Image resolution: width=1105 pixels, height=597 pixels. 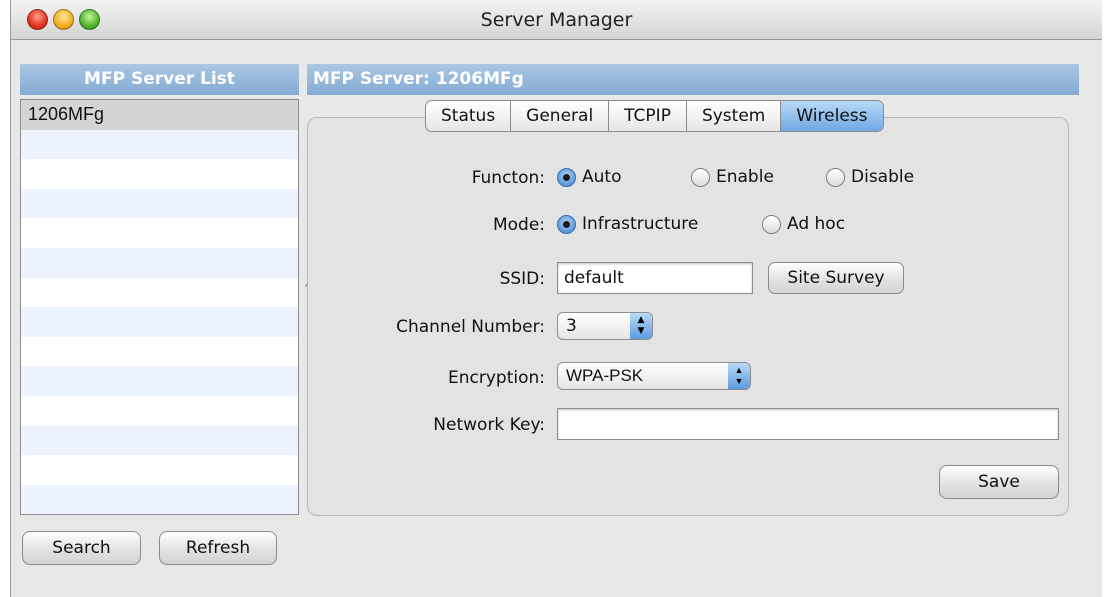 What do you see at coordinates (605, 326) in the screenshot?
I see `channel-select: 3 ▲ ▼` at bounding box center [605, 326].